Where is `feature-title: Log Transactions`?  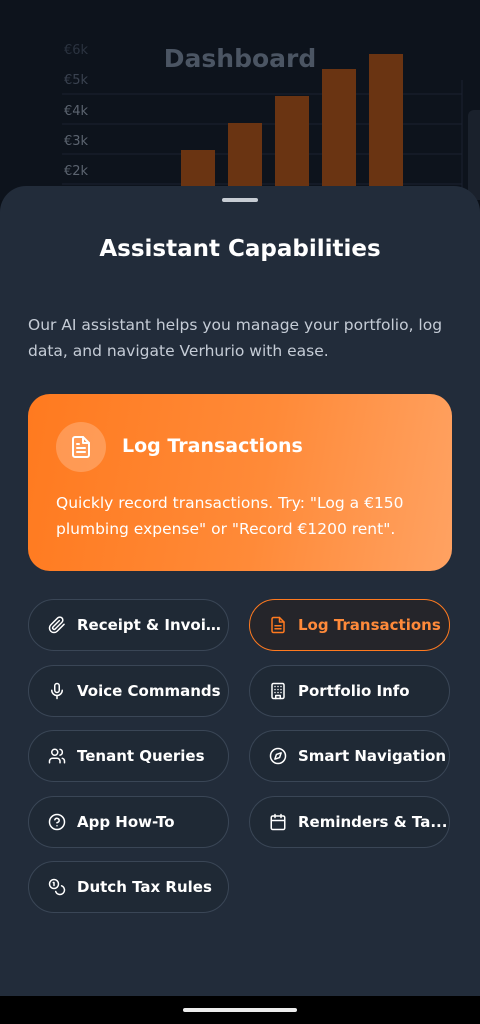 feature-title: Log Transactions is located at coordinates (212, 446).